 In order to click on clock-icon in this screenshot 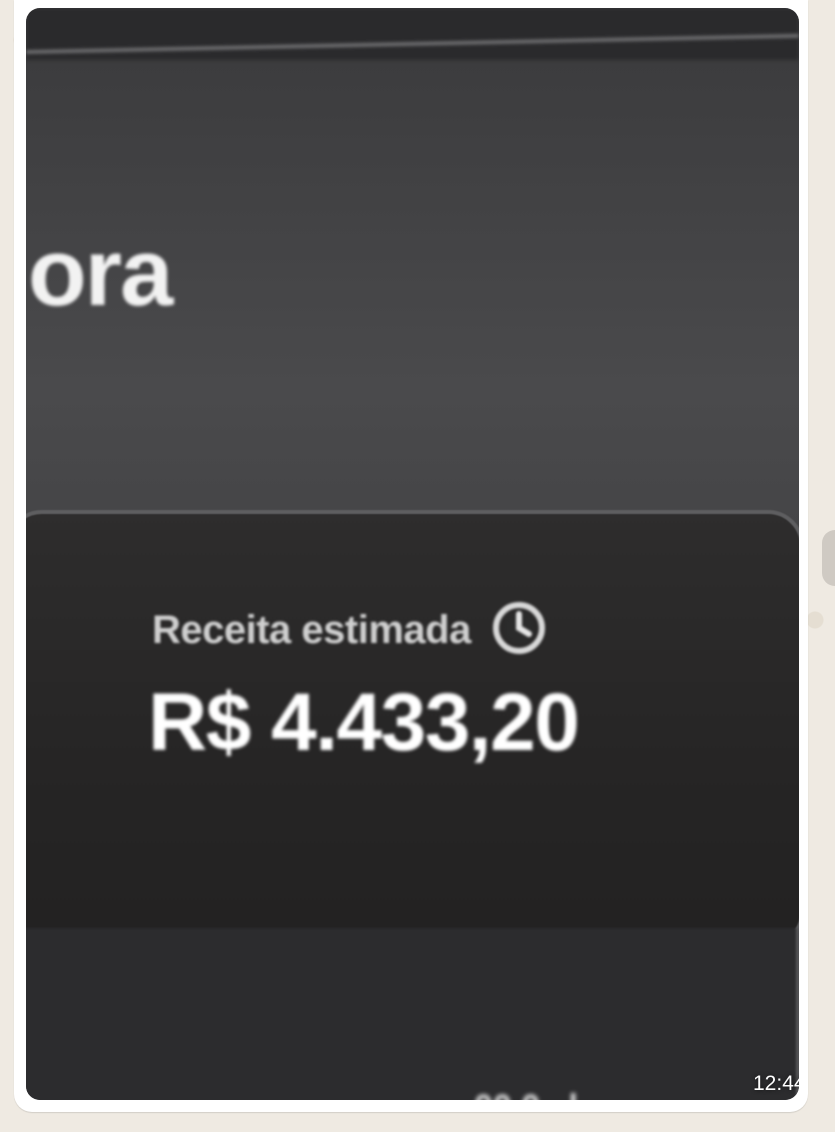, I will do `click(519, 630)`.